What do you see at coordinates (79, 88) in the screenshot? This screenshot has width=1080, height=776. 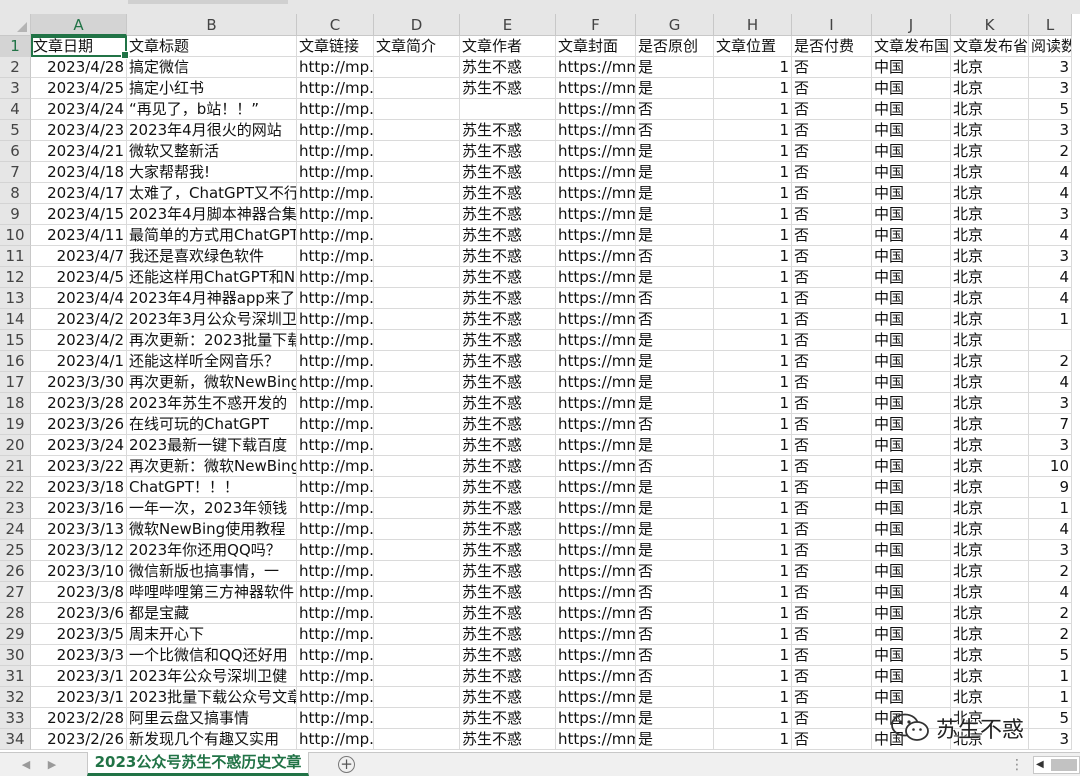 I see `table-cell: 2023/4/25` at bounding box center [79, 88].